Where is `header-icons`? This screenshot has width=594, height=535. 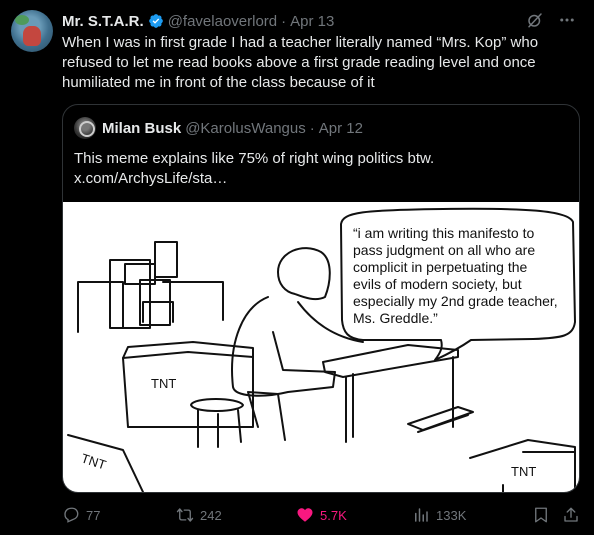 header-icons is located at coordinates (551, 20).